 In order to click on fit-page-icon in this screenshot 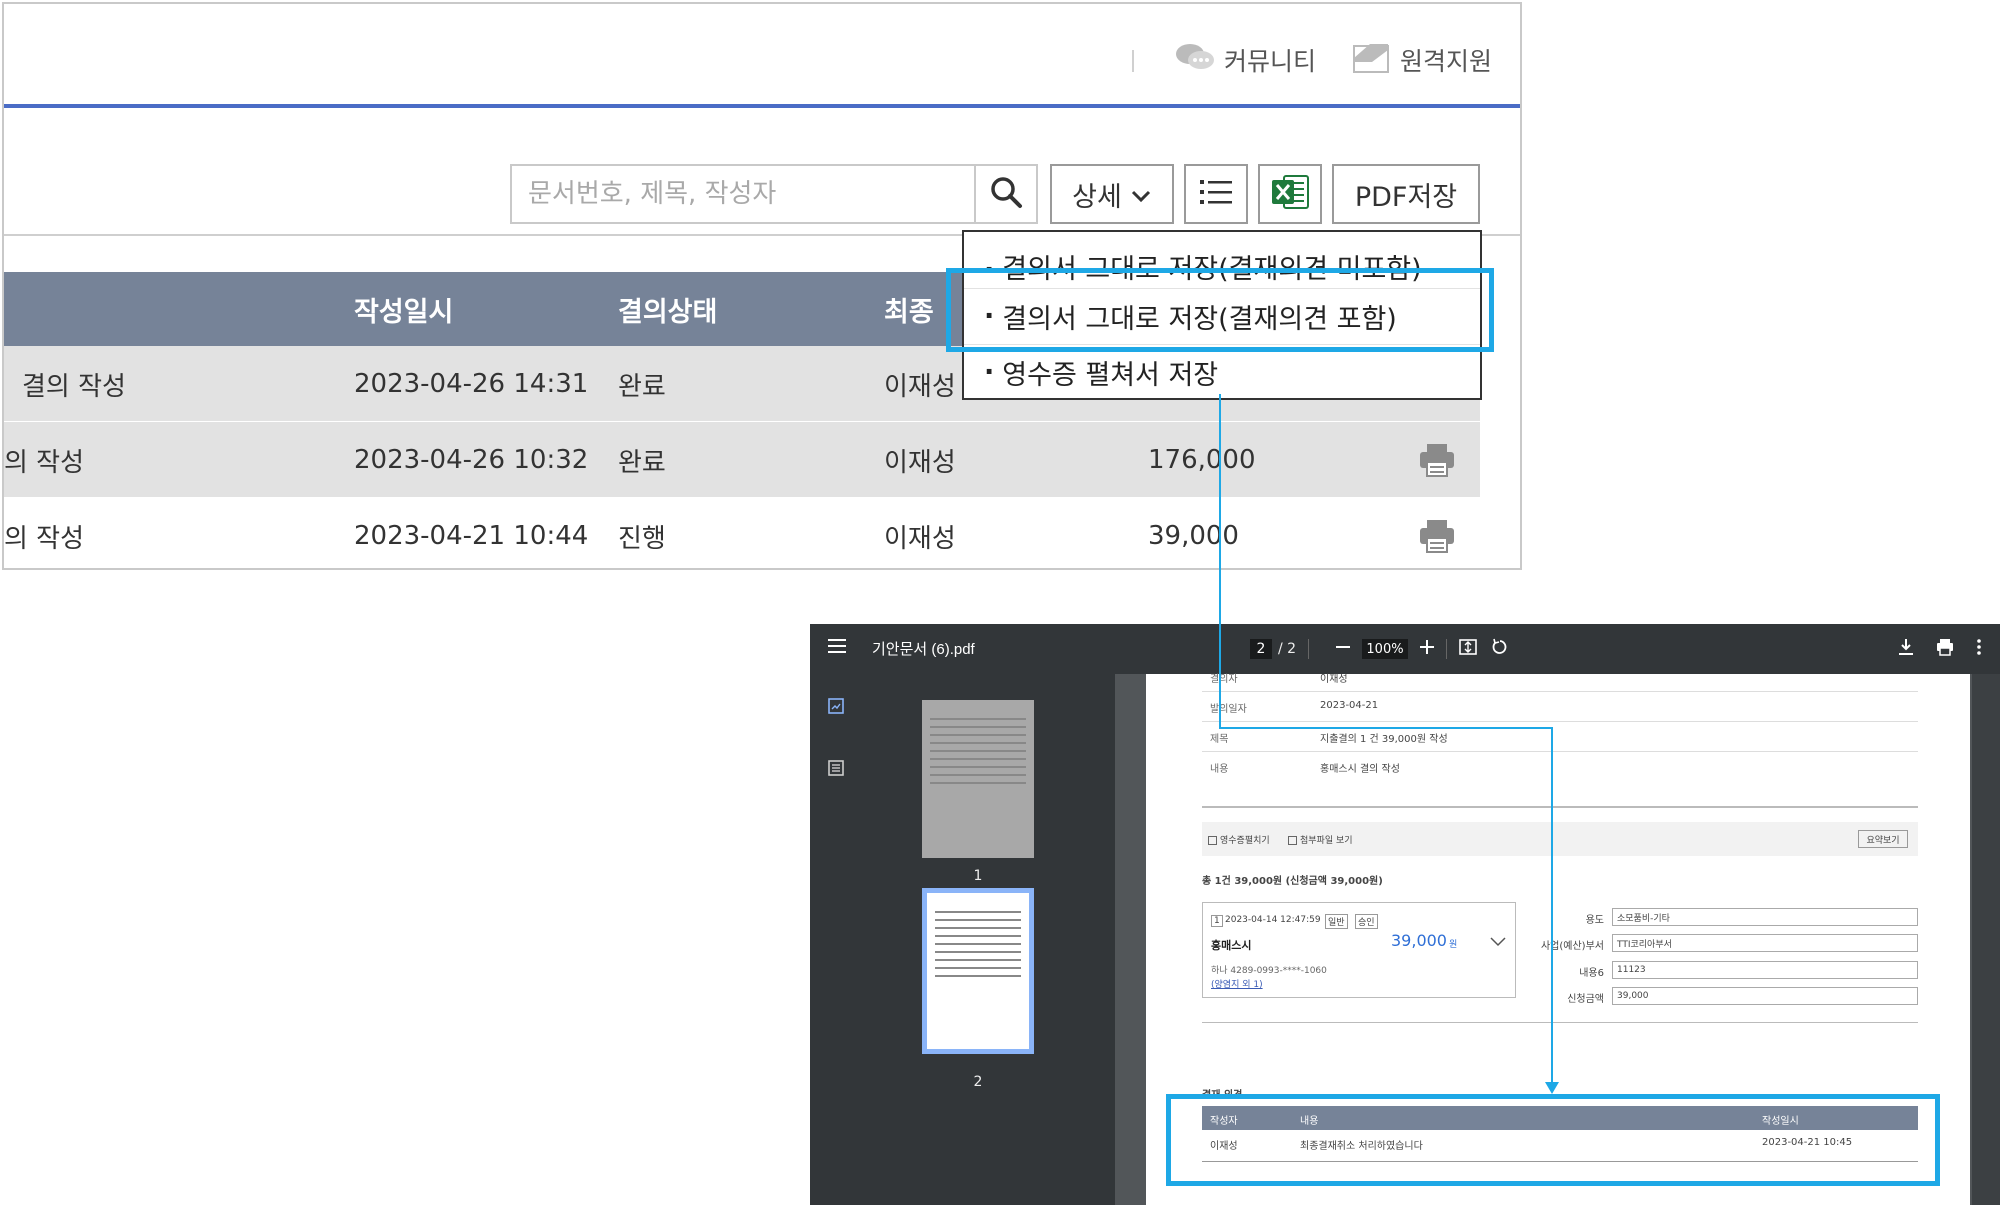, I will do `click(1468, 649)`.